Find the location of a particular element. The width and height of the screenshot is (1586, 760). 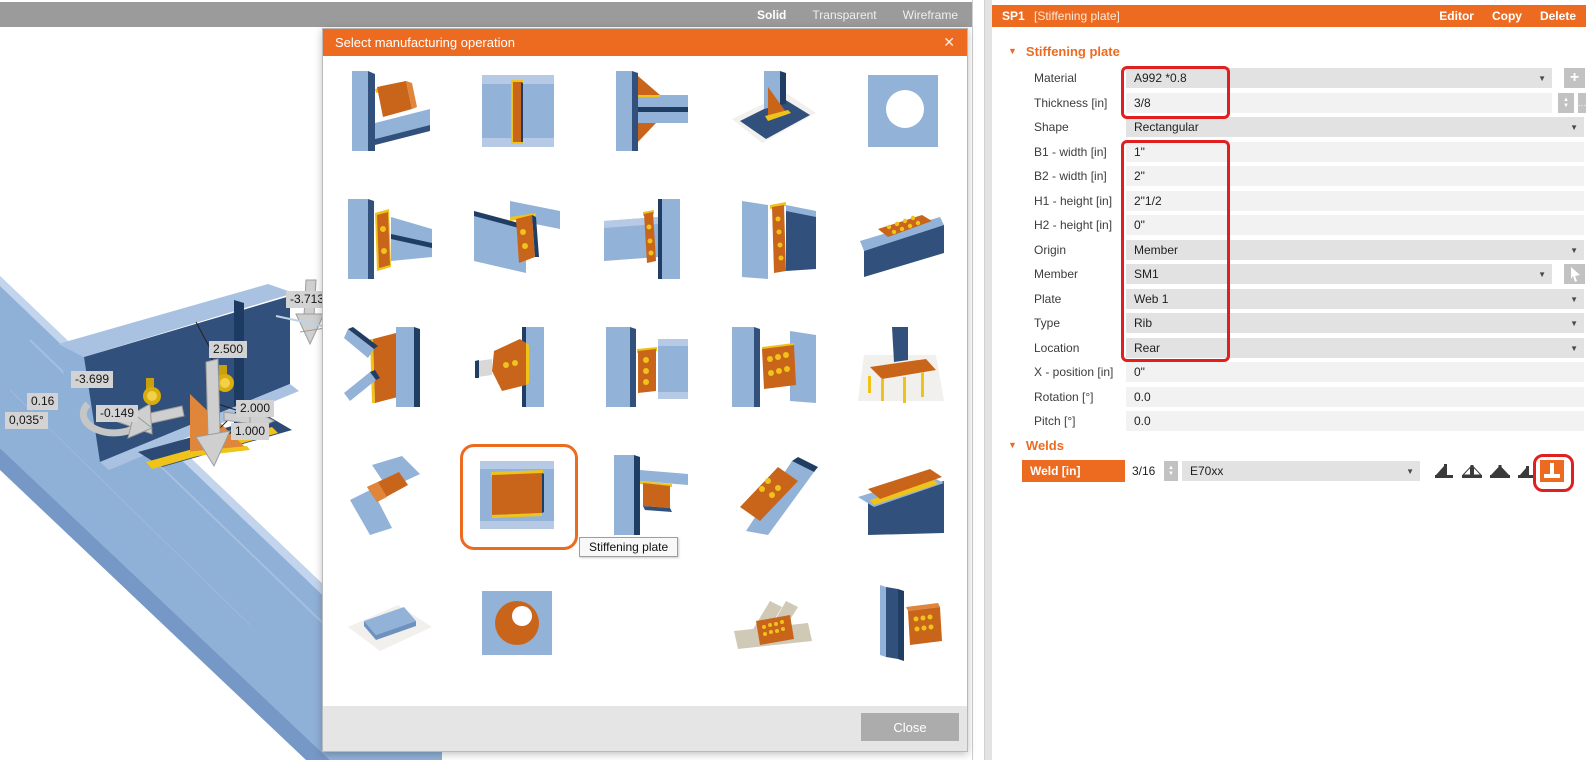

dimension-label: -3.699 is located at coordinates (92, 379).